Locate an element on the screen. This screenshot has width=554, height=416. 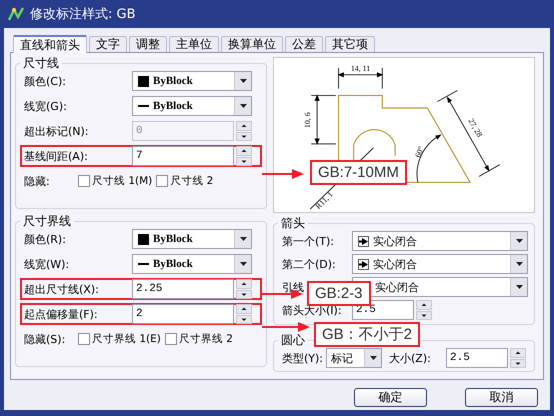
annotation-tooltip: GB：不小于2 is located at coordinates (367, 334).